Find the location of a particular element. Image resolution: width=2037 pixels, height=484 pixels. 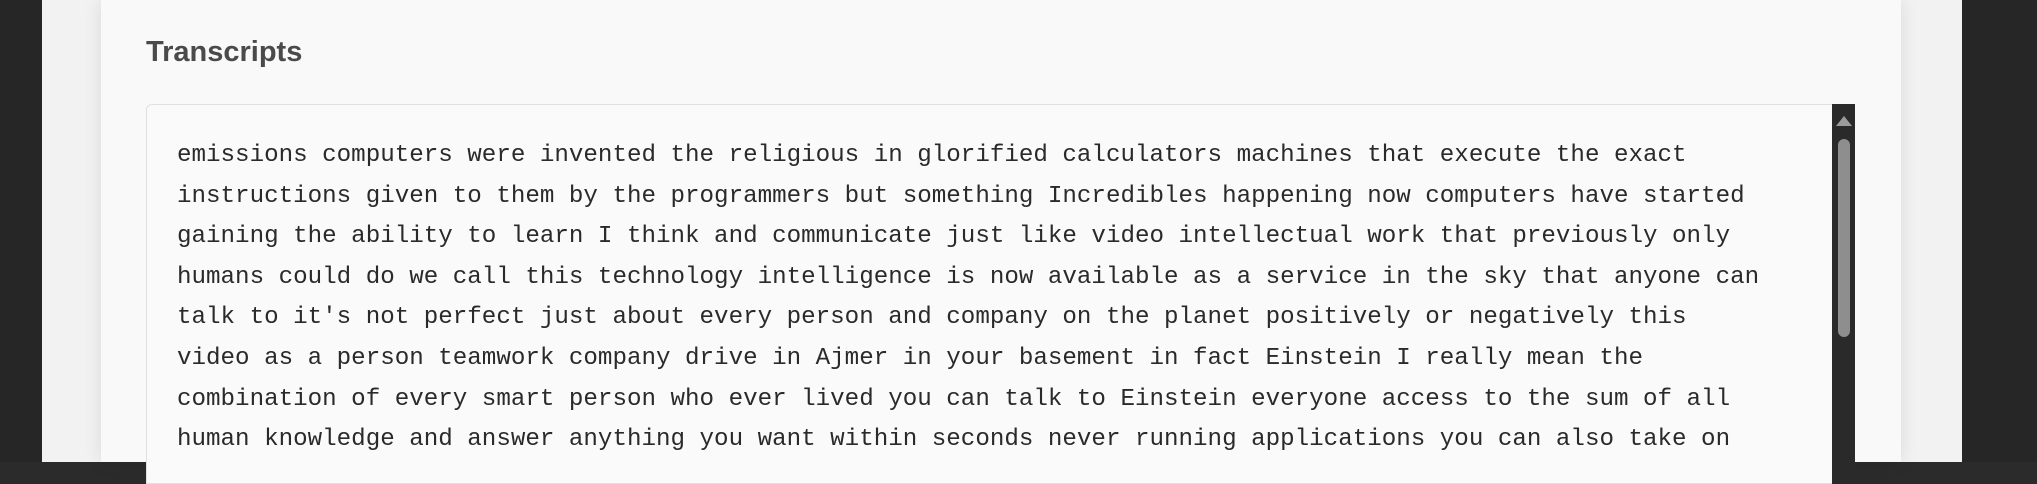

scroll-up-arrow-icon is located at coordinates (1844, 121).